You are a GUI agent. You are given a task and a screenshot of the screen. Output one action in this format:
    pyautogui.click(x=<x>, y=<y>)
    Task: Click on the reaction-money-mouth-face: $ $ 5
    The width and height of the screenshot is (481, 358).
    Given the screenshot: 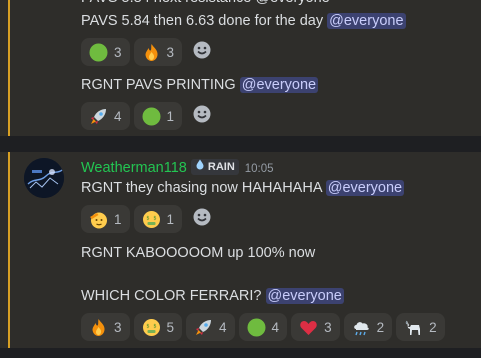 What is the action you would take?
    pyautogui.click(x=158, y=327)
    